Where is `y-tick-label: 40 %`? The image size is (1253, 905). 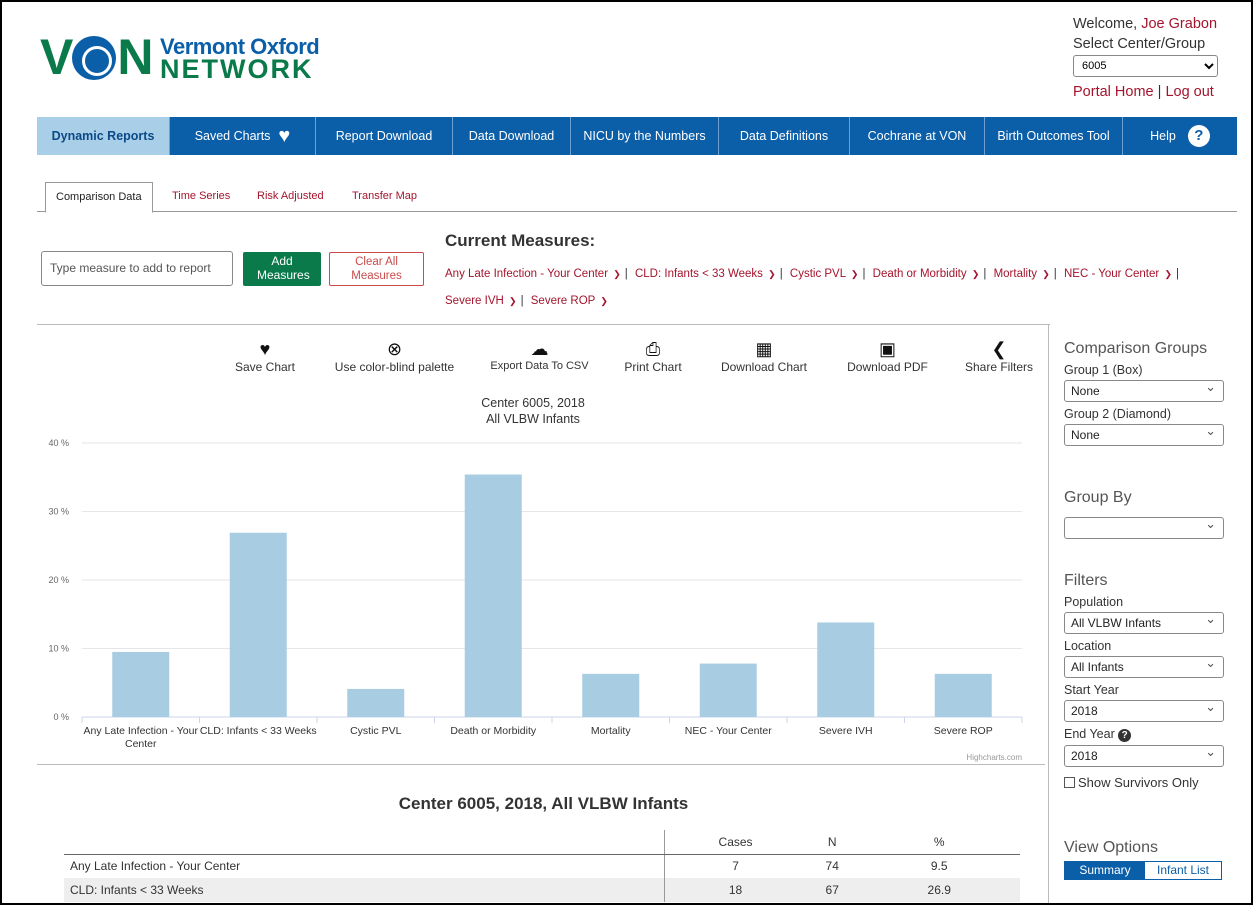 y-tick-label: 40 % is located at coordinates (58, 443).